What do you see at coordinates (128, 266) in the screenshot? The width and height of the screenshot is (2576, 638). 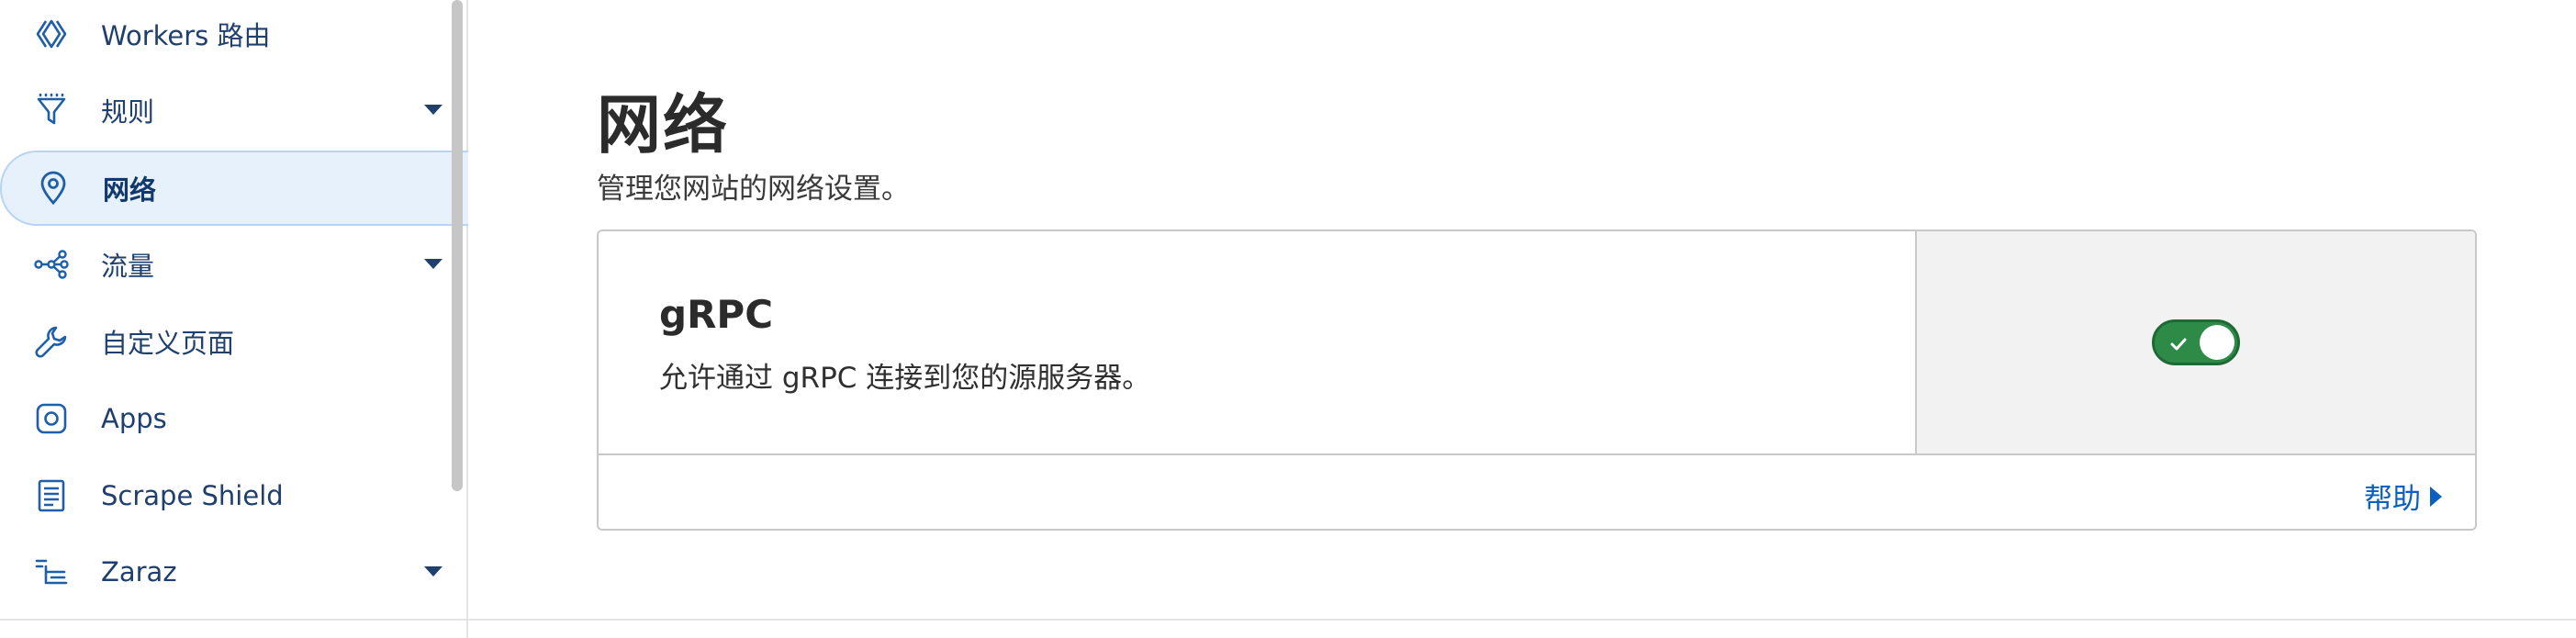 I see `sidebar-item-label: 流量` at bounding box center [128, 266].